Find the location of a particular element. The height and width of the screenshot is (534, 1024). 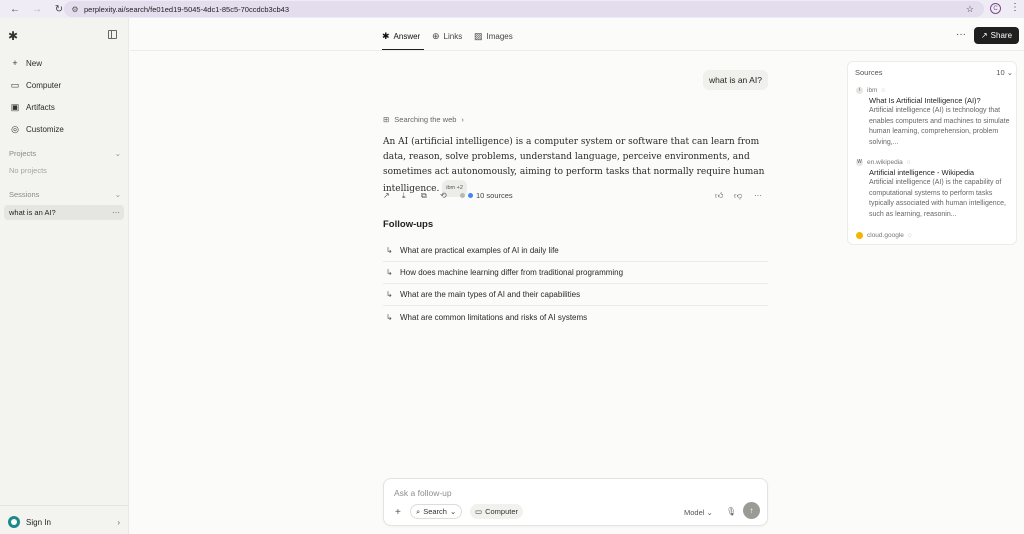

tab-images: ▨ Images is located at coordinates (493, 36).